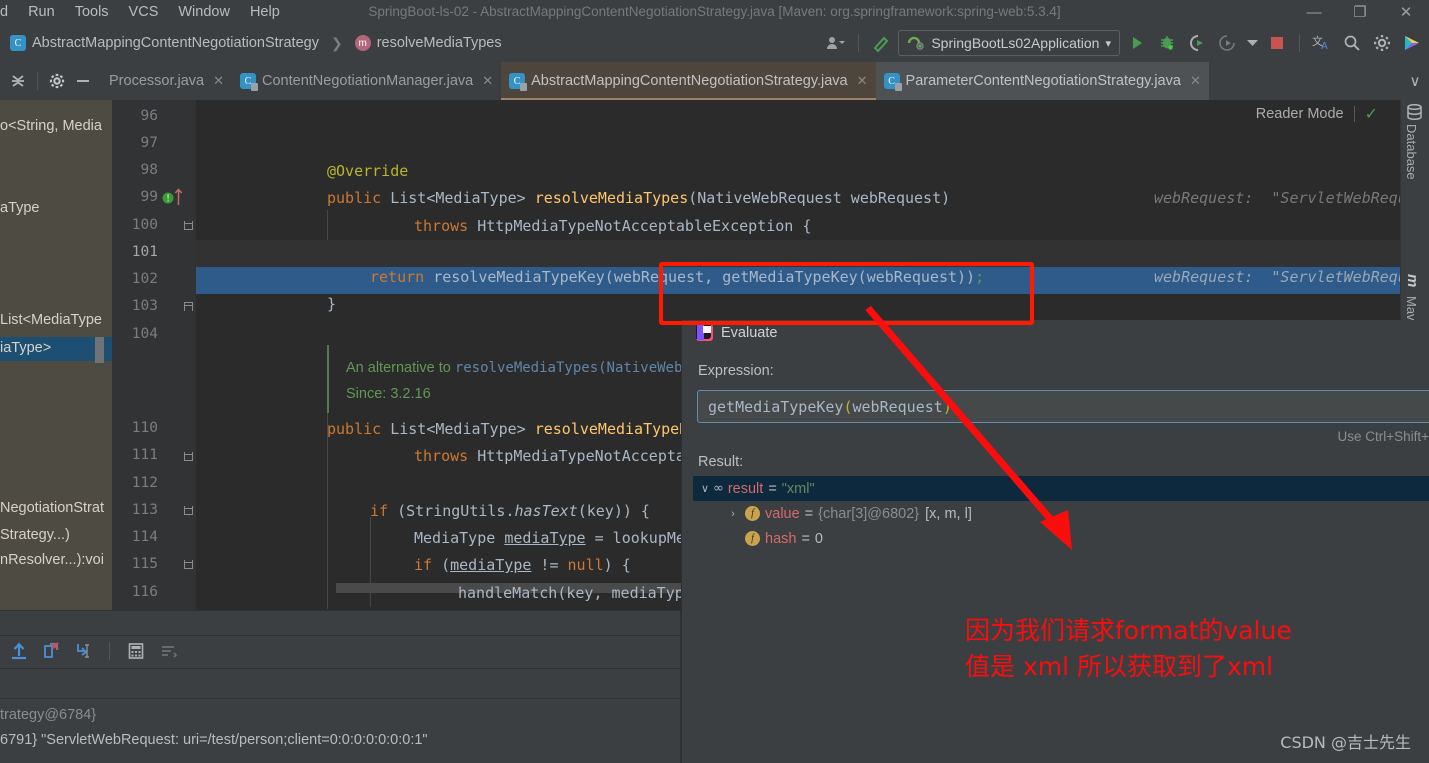 This screenshot has width=1429, height=763. What do you see at coordinates (1252, 43) in the screenshot?
I see `profiler-chevron-down-icon` at bounding box center [1252, 43].